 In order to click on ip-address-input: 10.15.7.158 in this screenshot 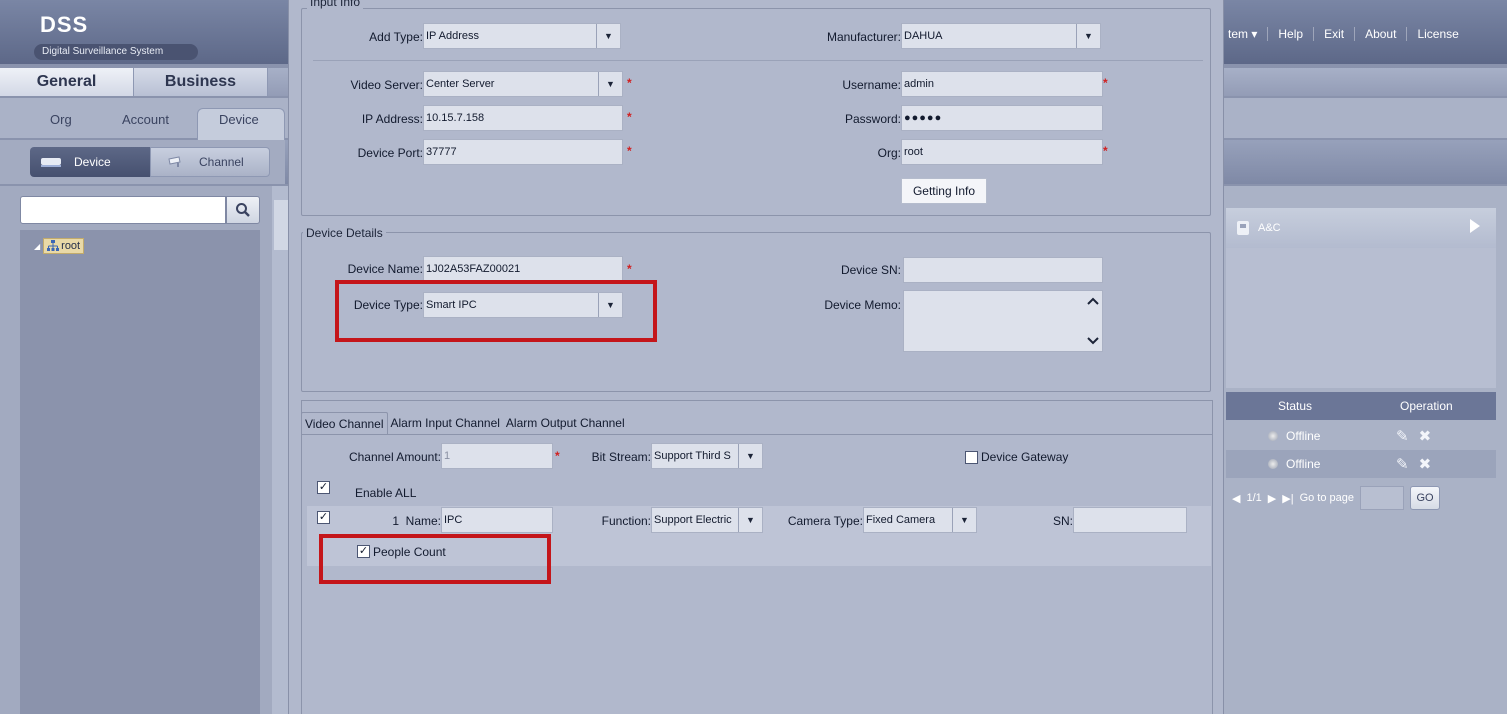, I will do `click(523, 118)`.